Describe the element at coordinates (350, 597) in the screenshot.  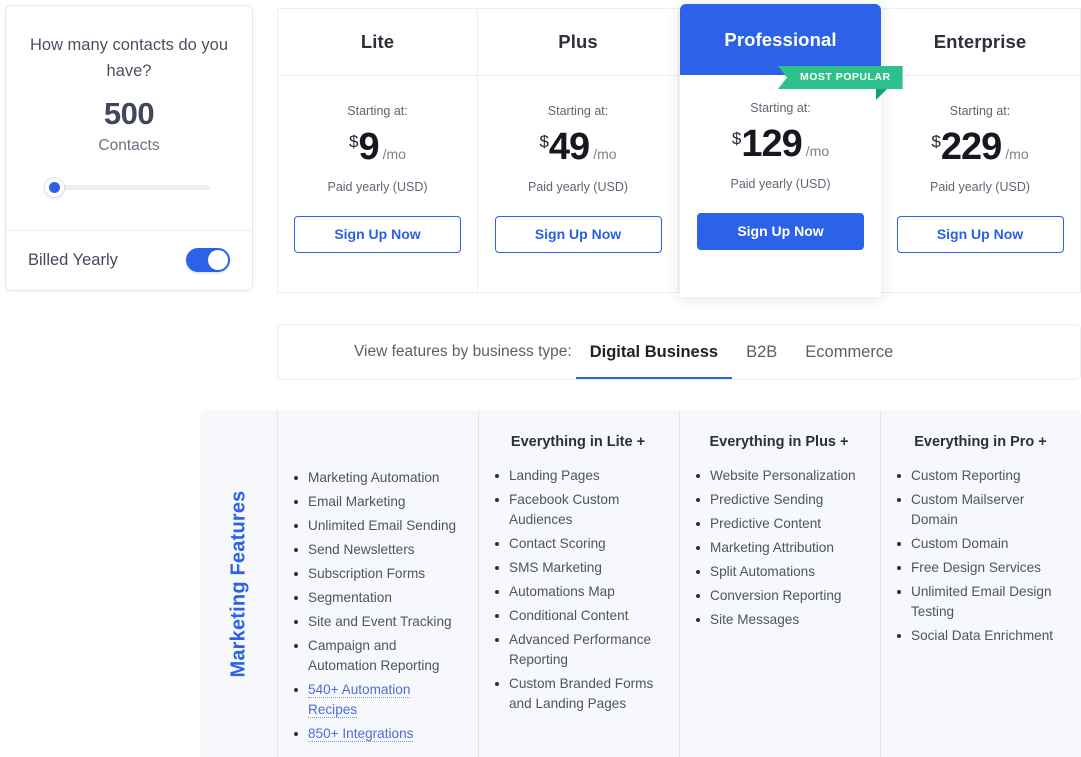
I see `feature-text: Segmentation` at that location.